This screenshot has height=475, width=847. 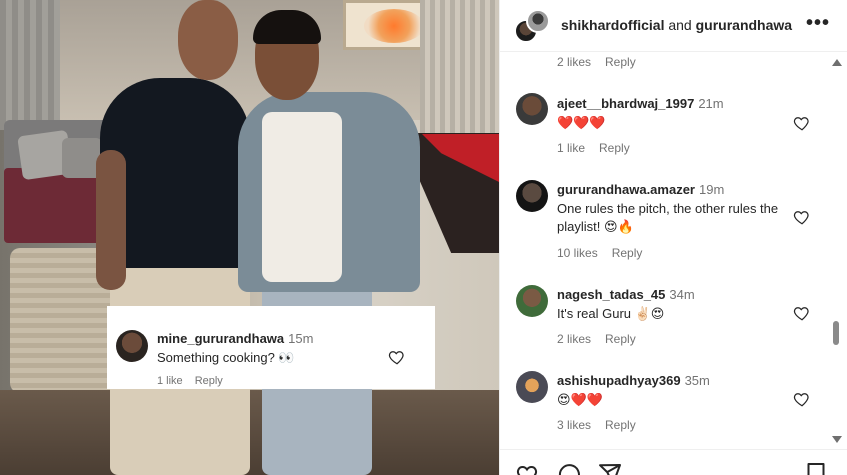 I want to click on header-joiner: and, so click(x=680, y=25).